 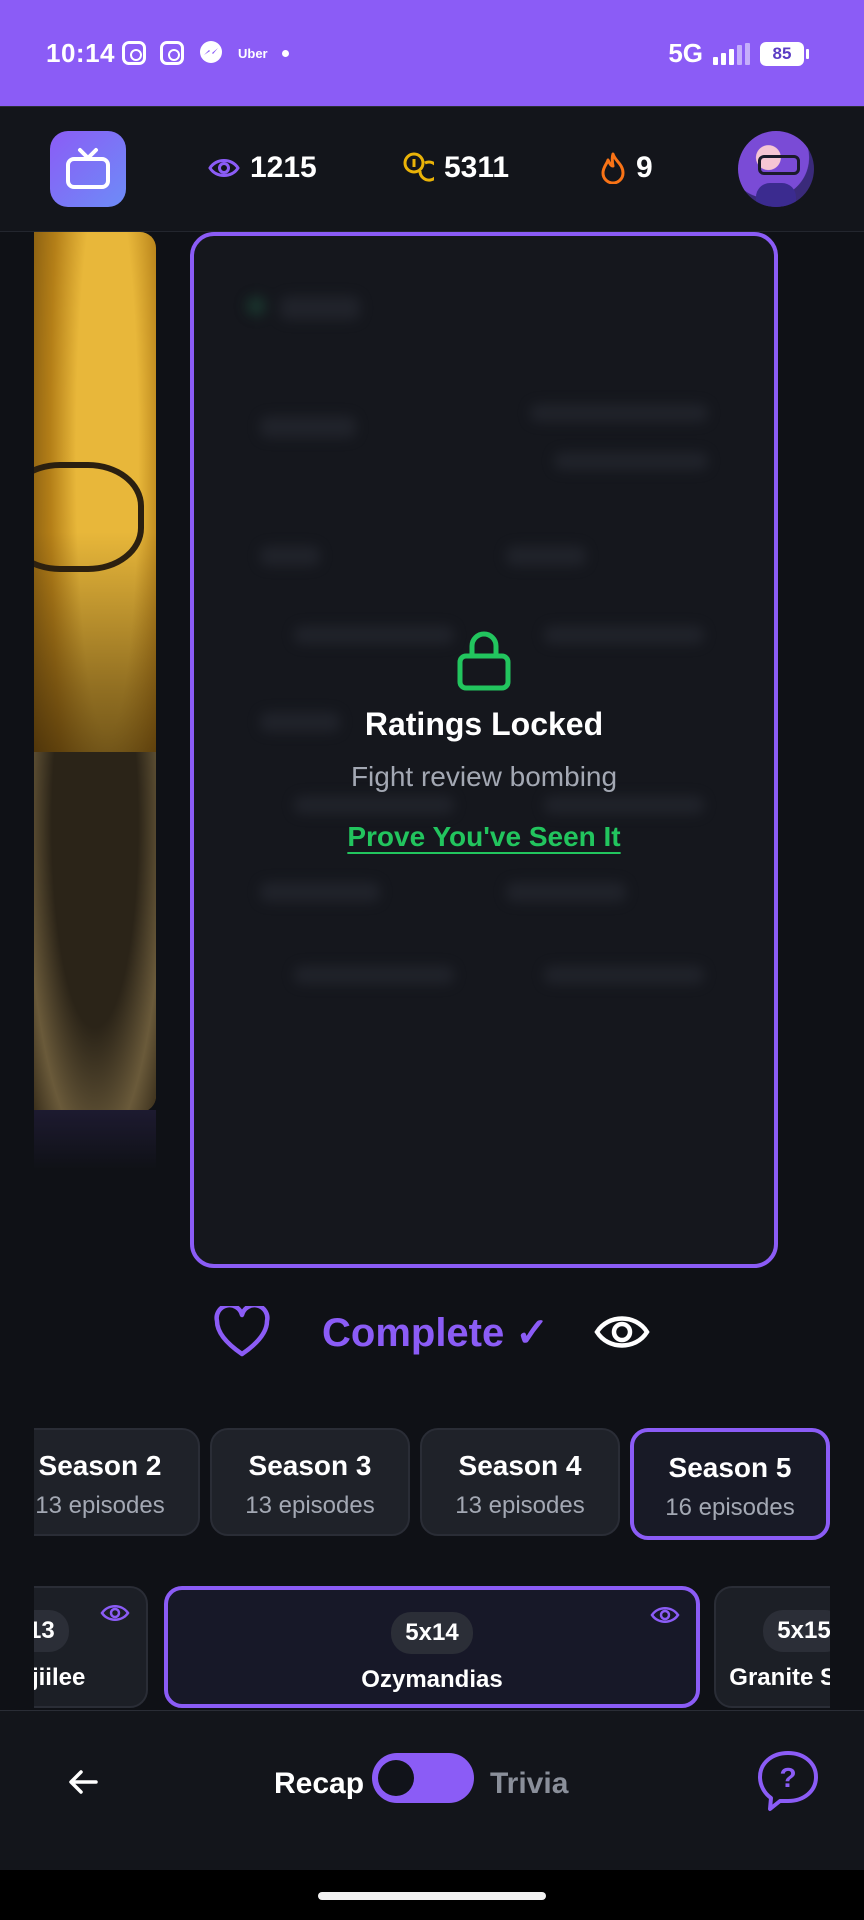 What do you see at coordinates (520, 1465) in the screenshot?
I see `season-name: Season 4` at bounding box center [520, 1465].